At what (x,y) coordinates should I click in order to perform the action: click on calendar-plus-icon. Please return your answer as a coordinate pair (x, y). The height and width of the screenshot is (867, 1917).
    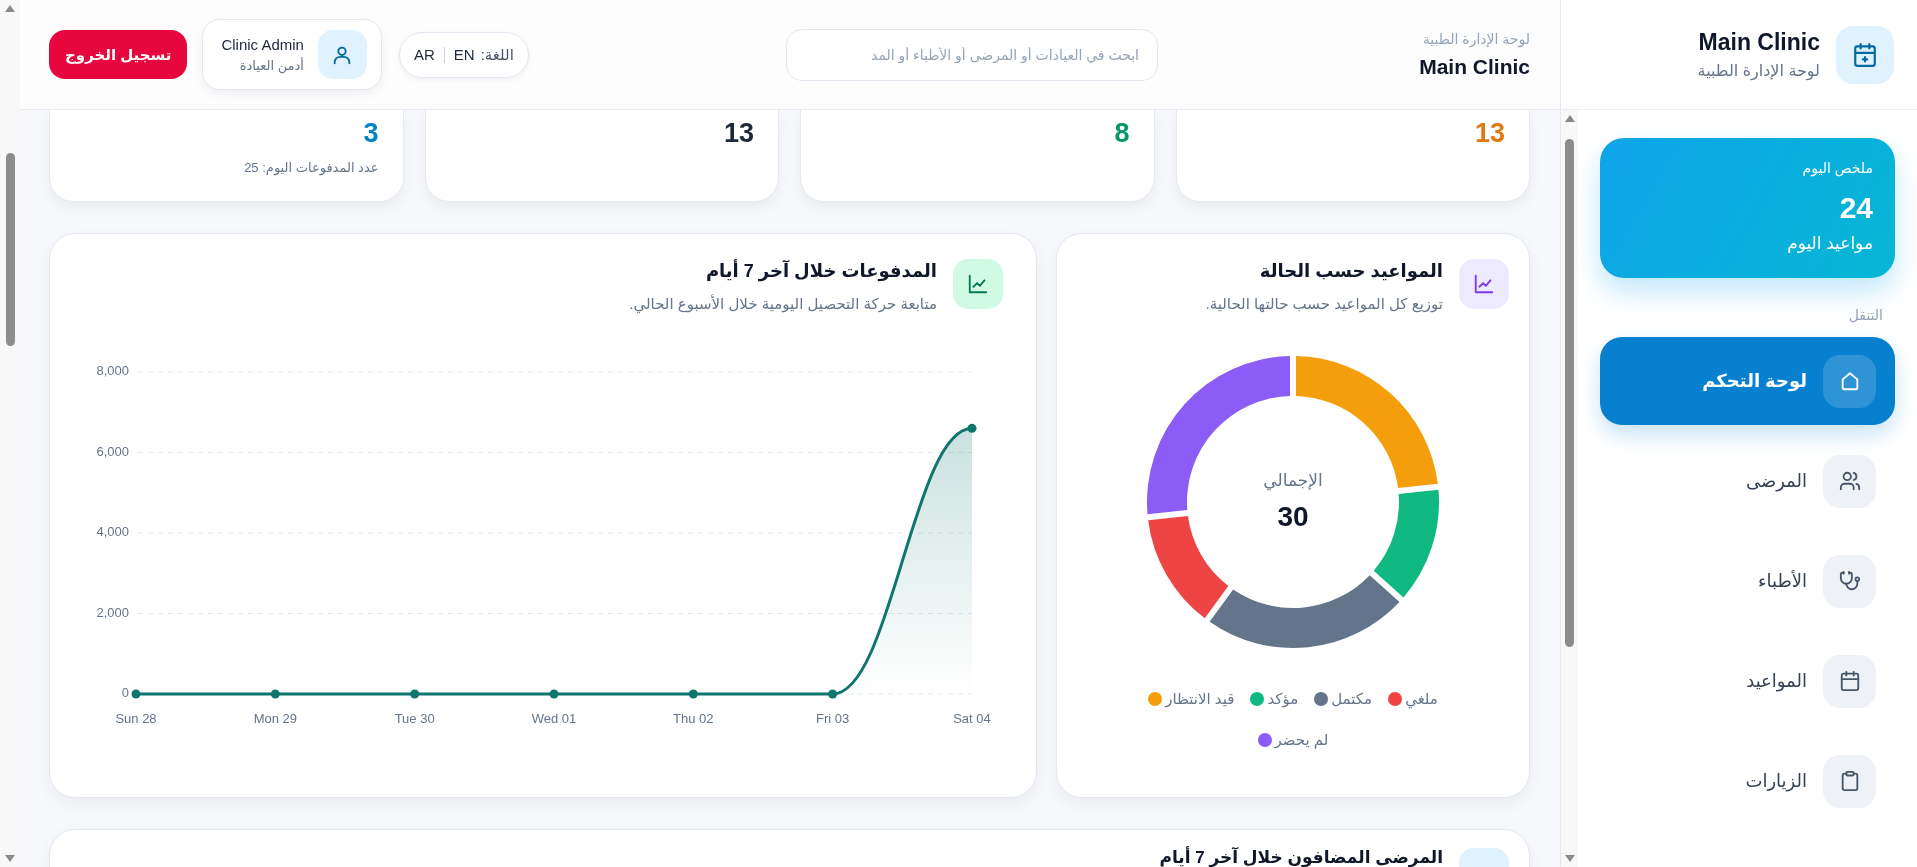
    Looking at the image, I should click on (1865, 54).